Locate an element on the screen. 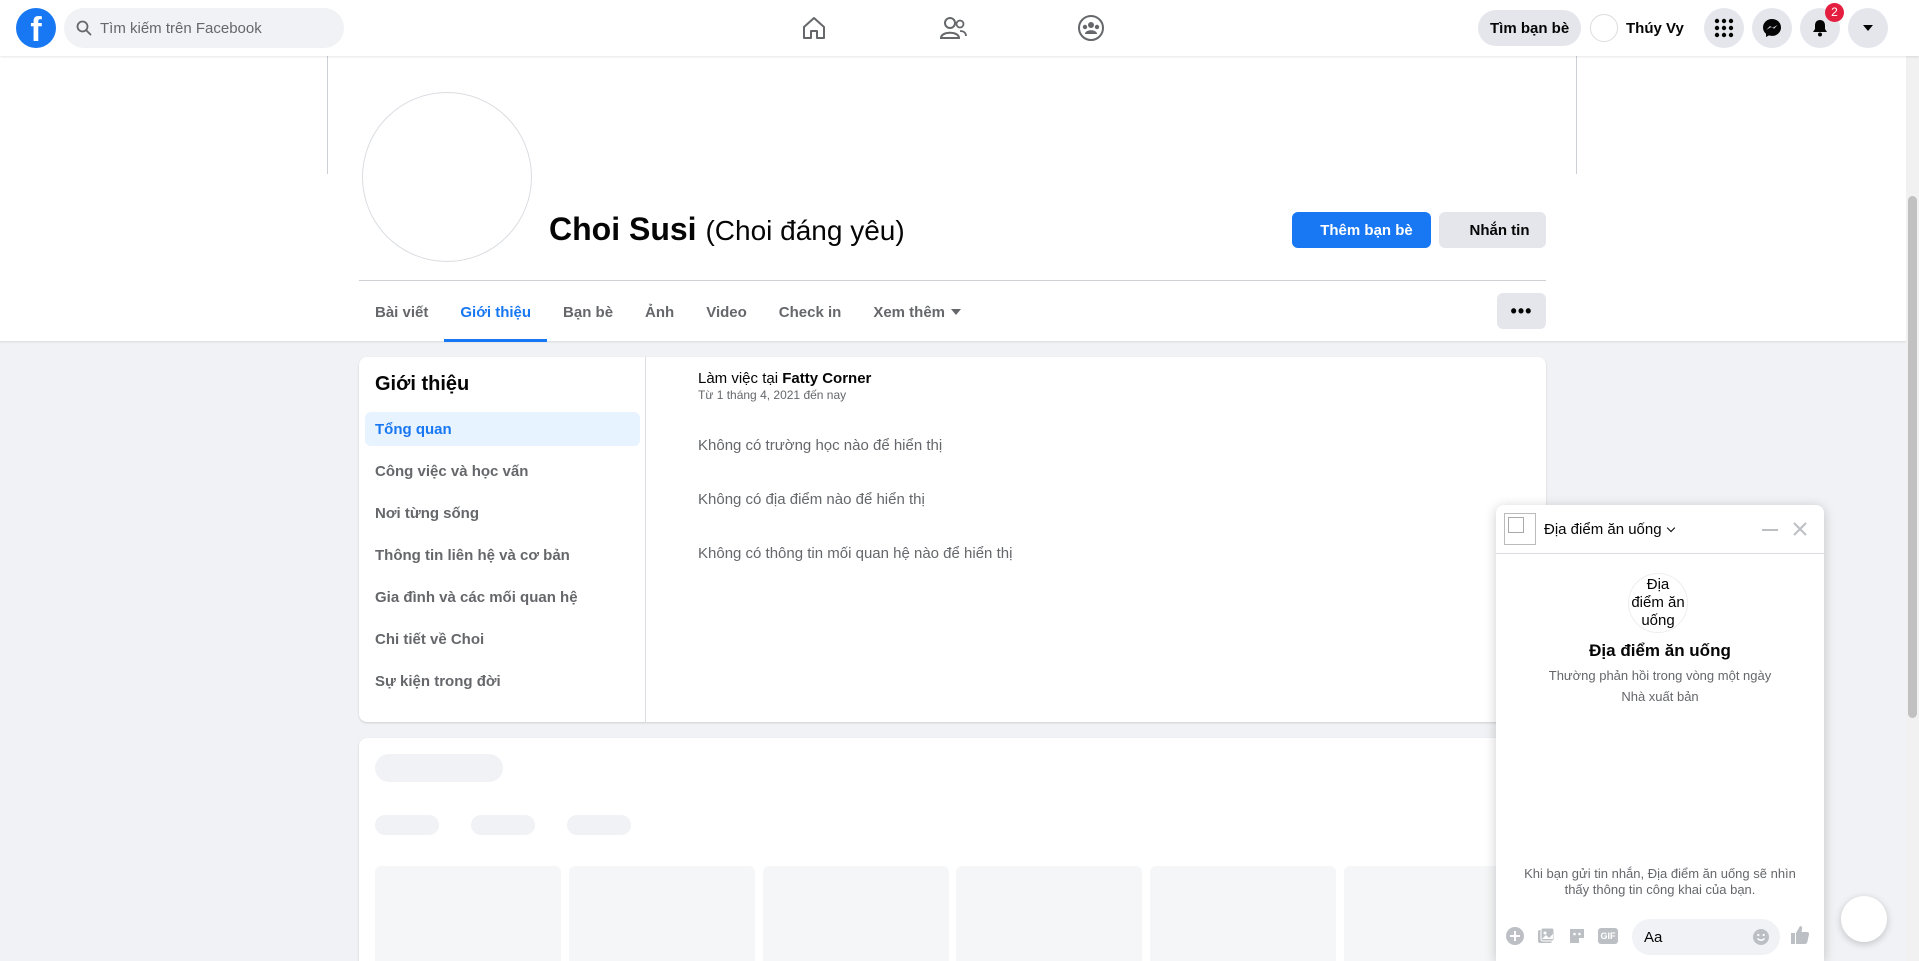 Image resolution: width=1919 pixels, height=961 pixels. work-date: Từ 1 tháng 4, 2021 đến nay is located at coordinates (772, 395).